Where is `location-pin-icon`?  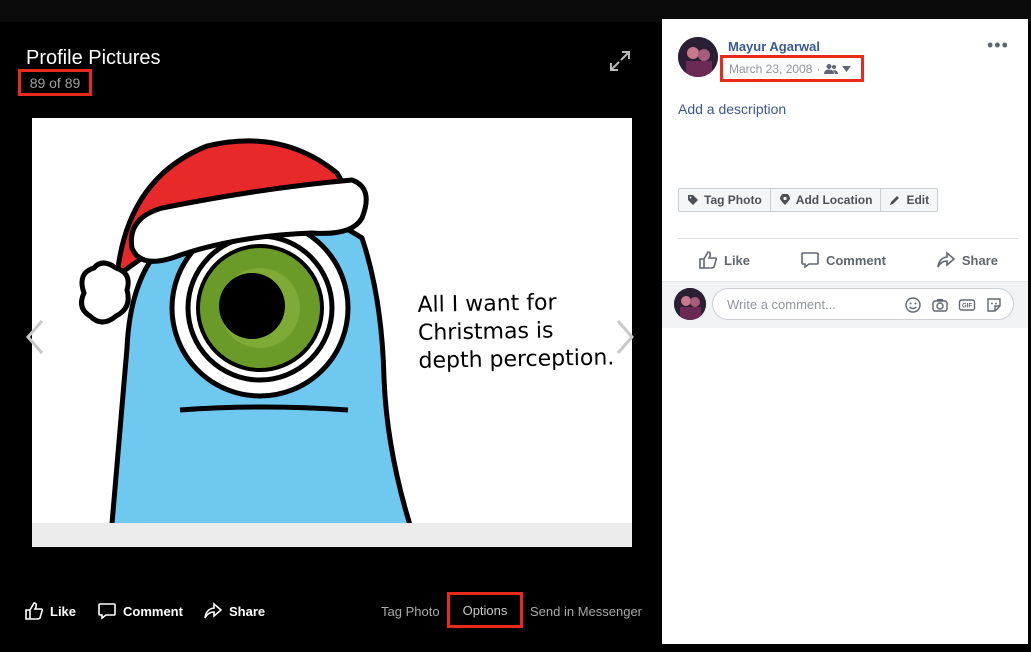
location-pin-icon is located at coordinates (784, 199).